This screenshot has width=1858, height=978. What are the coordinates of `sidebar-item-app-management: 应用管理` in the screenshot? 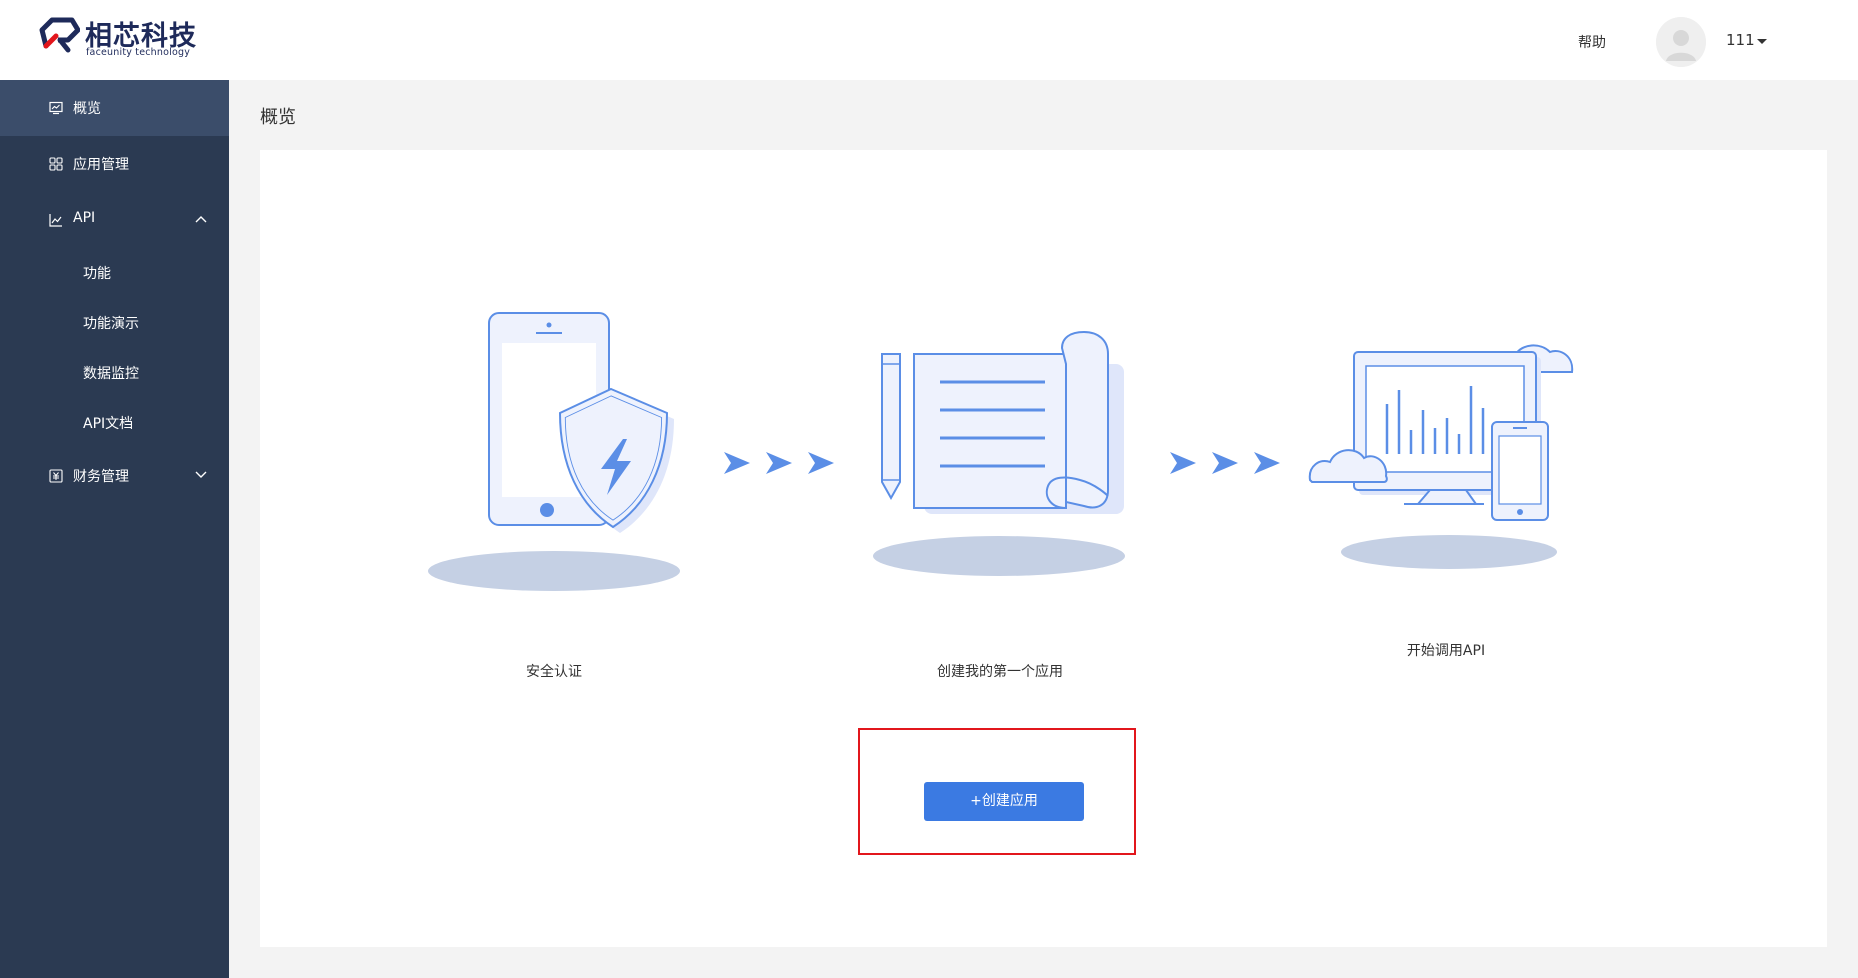 It's located at (114, 164).